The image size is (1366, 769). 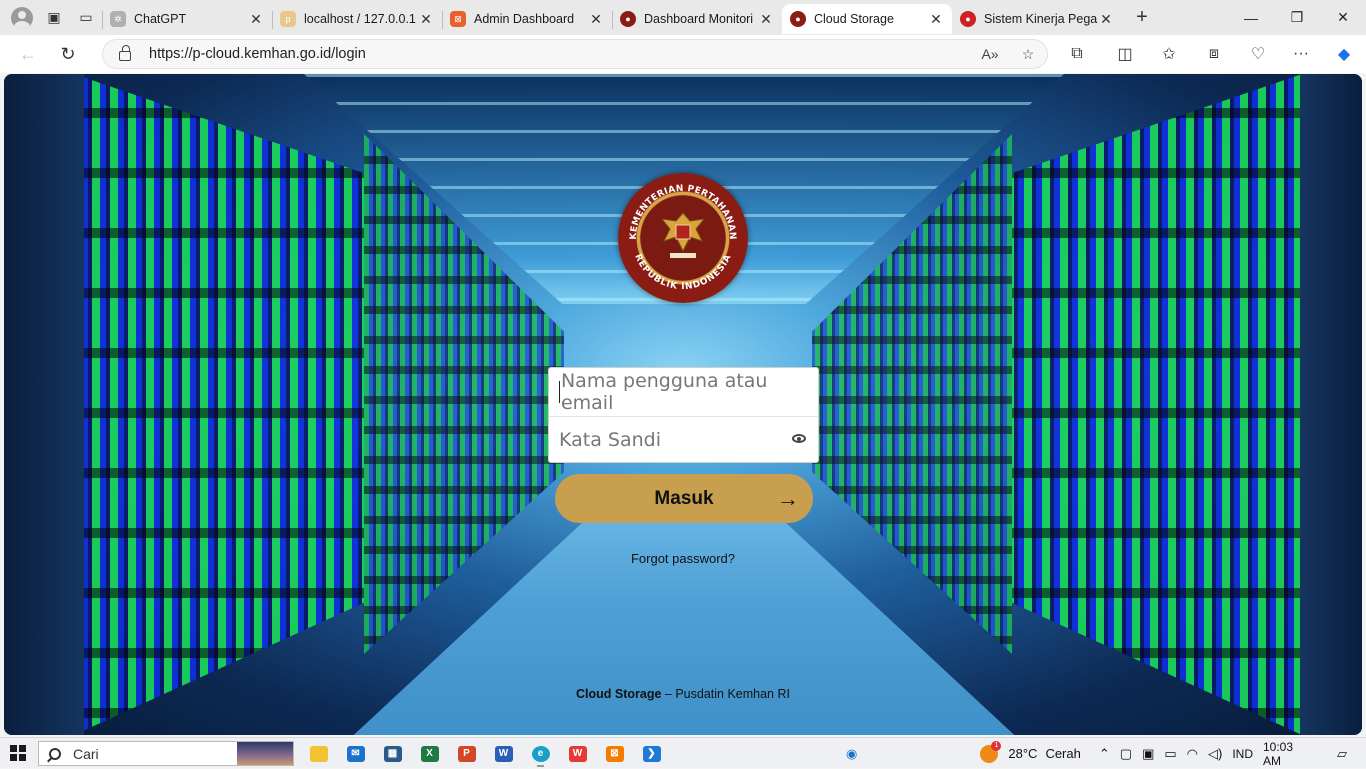 What do you see at coordinates (118, 19) in the screenshot?
I see `chatgpt-favicon-icon: ✲` at bounding box center [118, 19].